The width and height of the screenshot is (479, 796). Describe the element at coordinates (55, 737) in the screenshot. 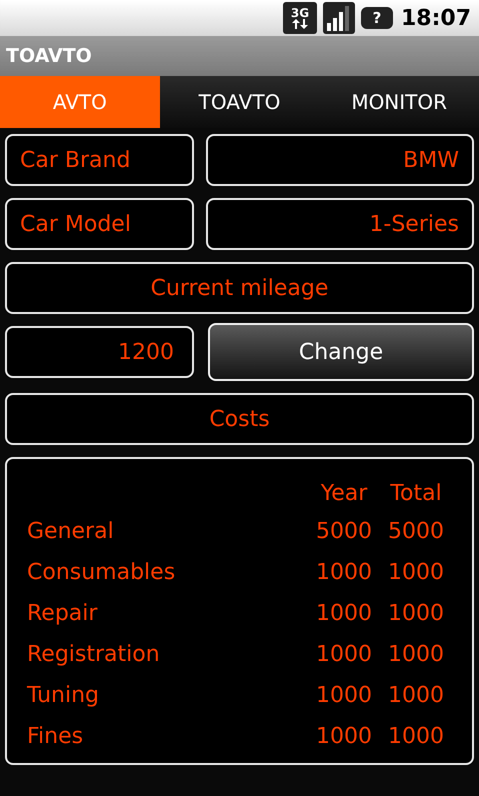

I see `cost-name: Fines` at that location.